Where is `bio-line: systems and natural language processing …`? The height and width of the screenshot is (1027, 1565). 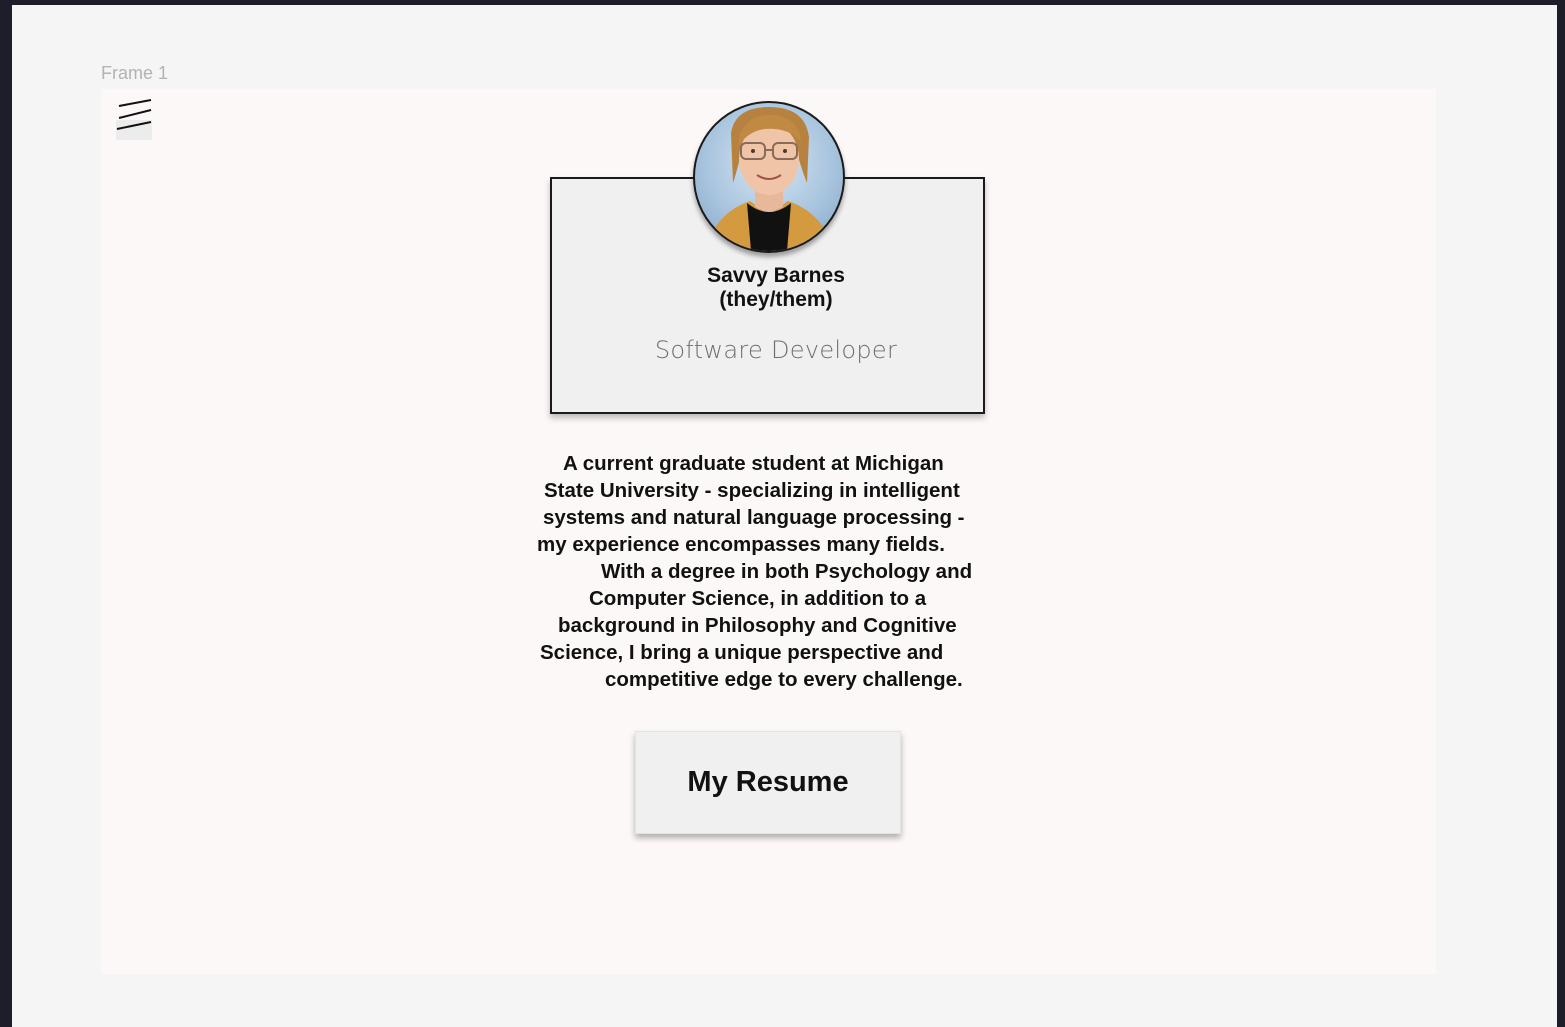
bio-line: systems and natural language processing … is located at coordinates (754, 517).